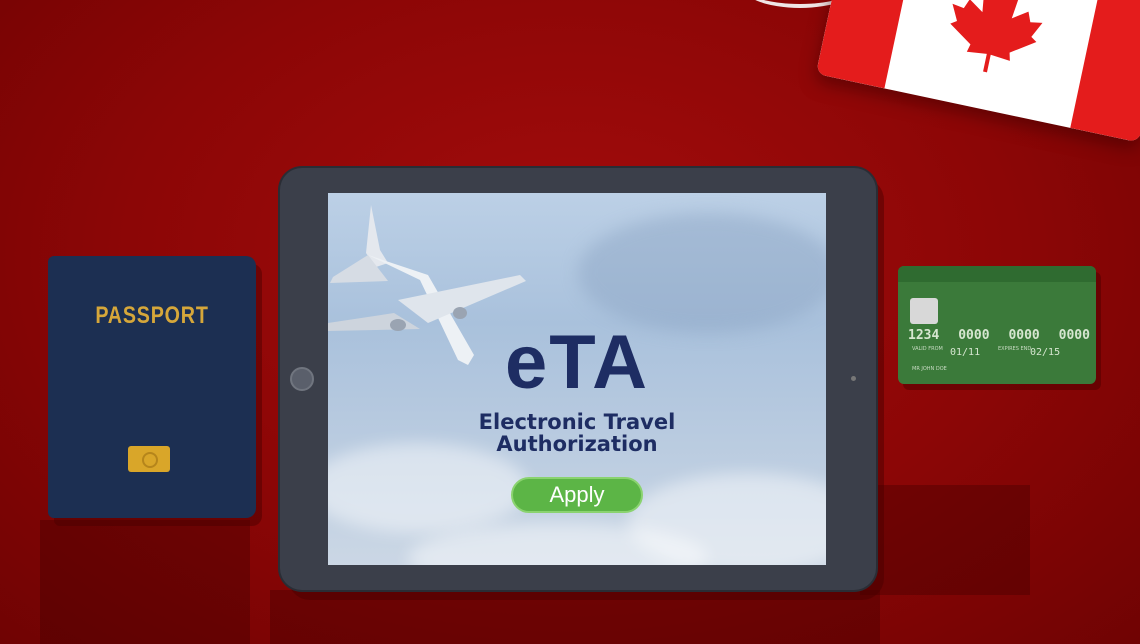 The image size is (1140, 644). I want to click on home-button, so click(302, 379).